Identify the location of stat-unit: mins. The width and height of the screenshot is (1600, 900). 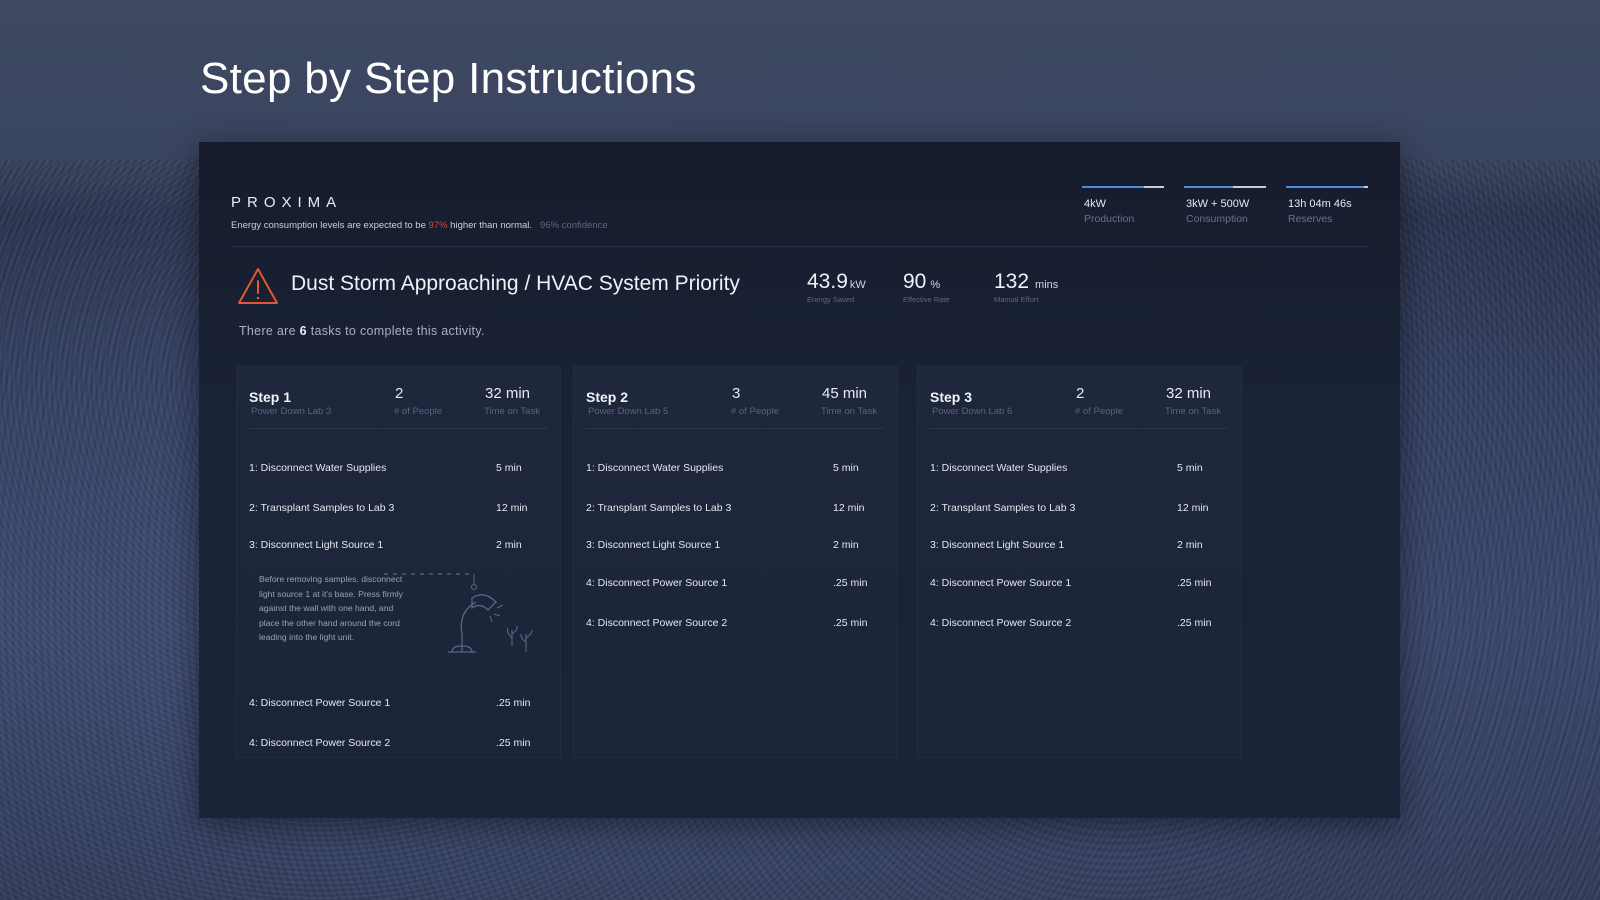
(1047, 285).